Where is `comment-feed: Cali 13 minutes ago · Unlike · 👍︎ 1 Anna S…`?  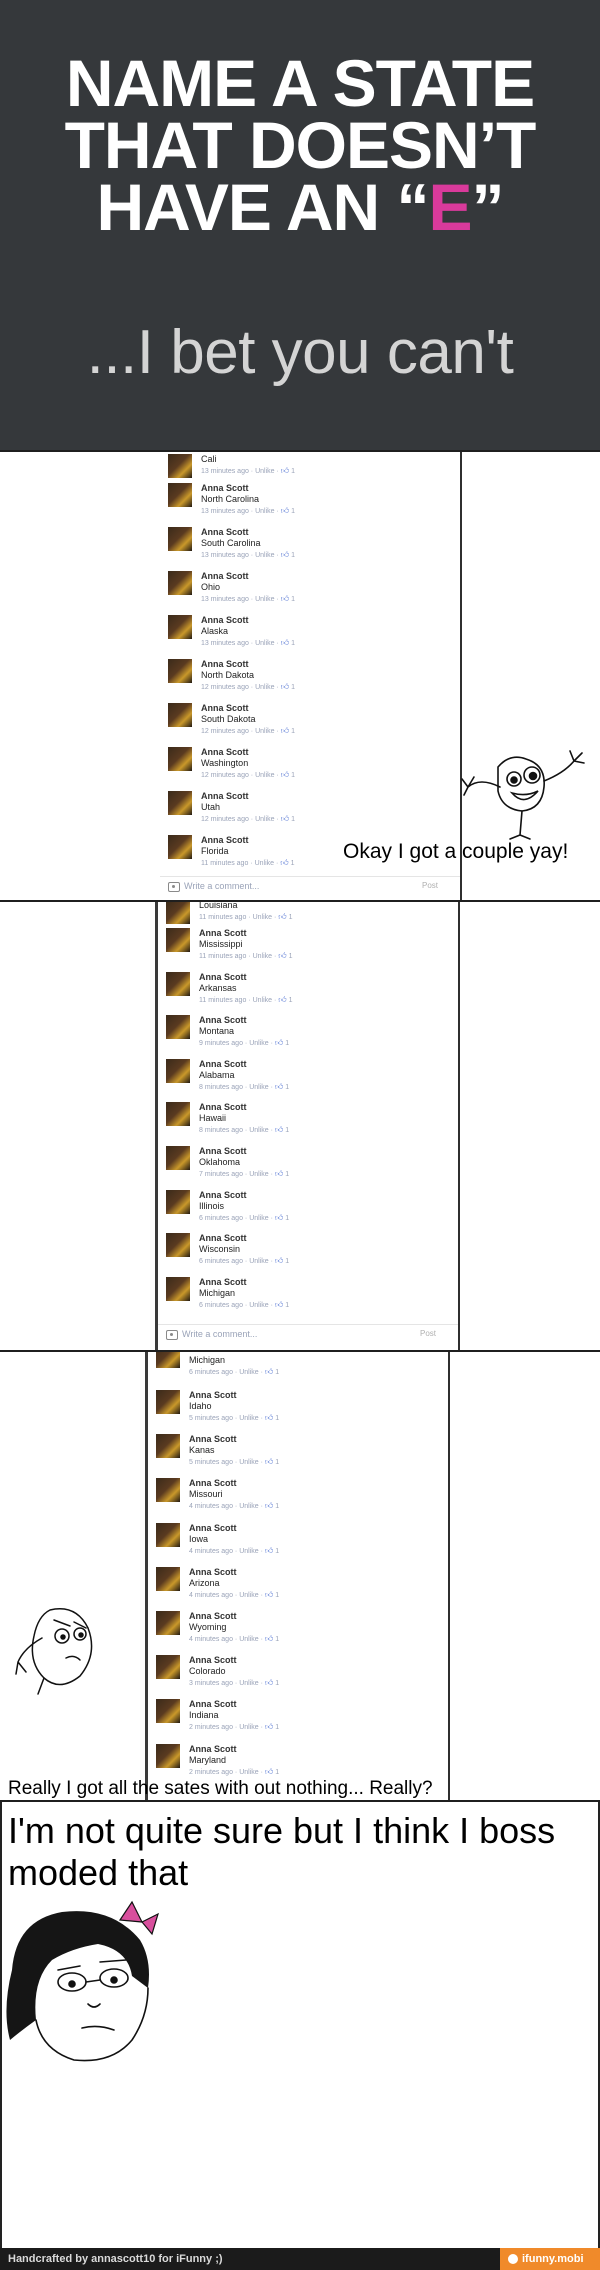 comment-feed: Cali 13 minutes ago · Unlike · 👍︎ 1 Anna S… is located at coordinates (311, 676).